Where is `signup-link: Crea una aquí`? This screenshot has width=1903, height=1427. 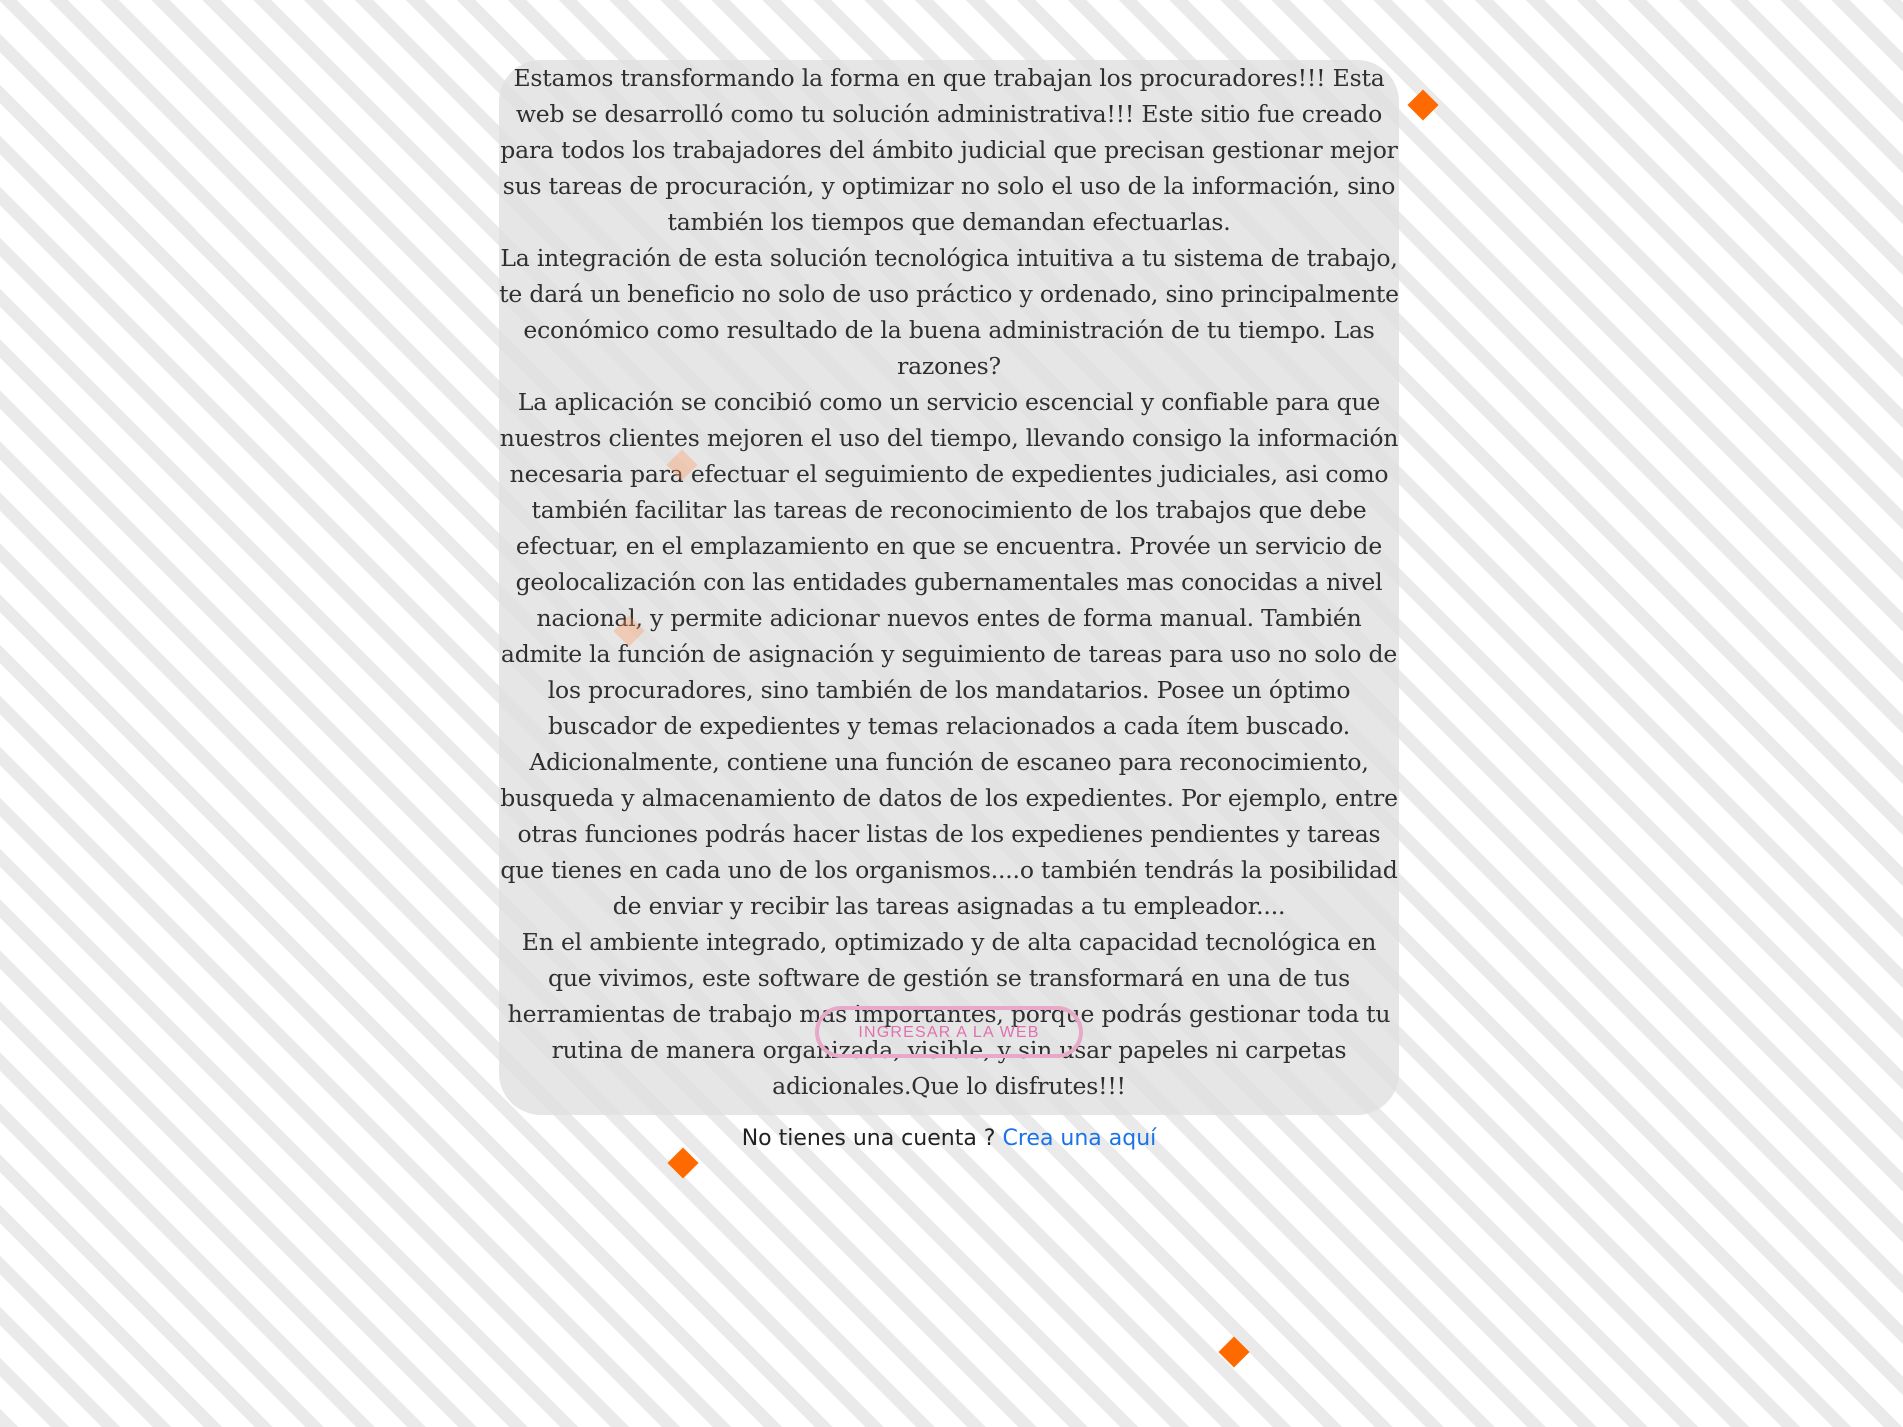 signup-link: Crea una aquí is located at coordinates (1079, 1138).